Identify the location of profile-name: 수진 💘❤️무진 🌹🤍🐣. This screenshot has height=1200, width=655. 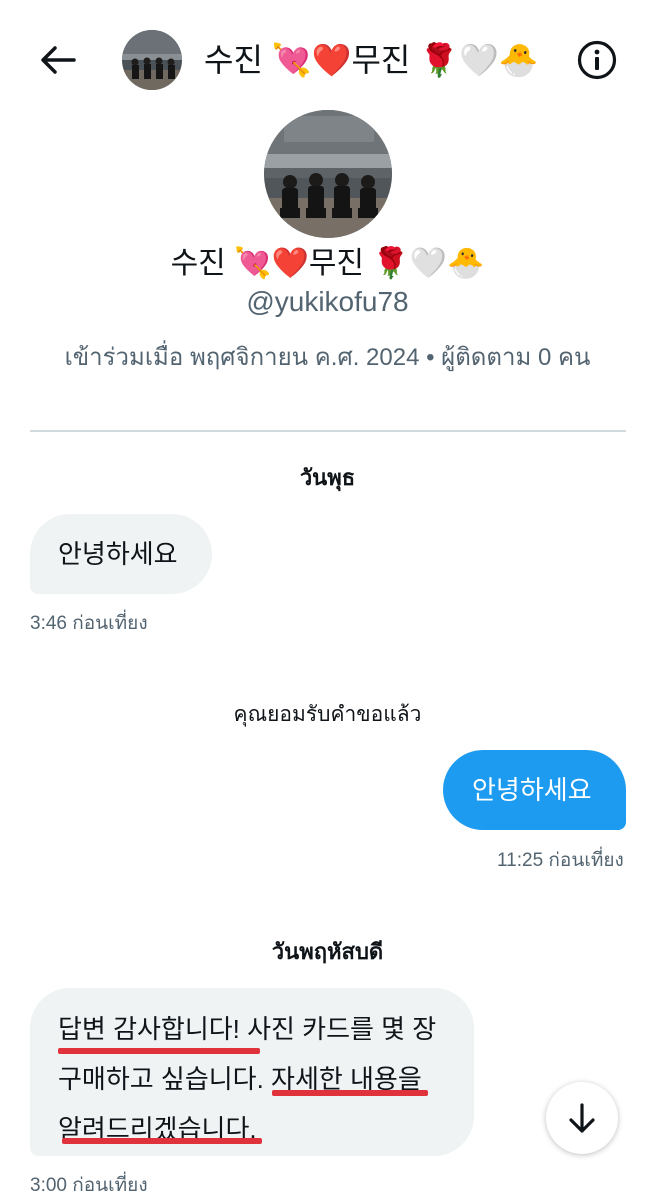
(327, 264).